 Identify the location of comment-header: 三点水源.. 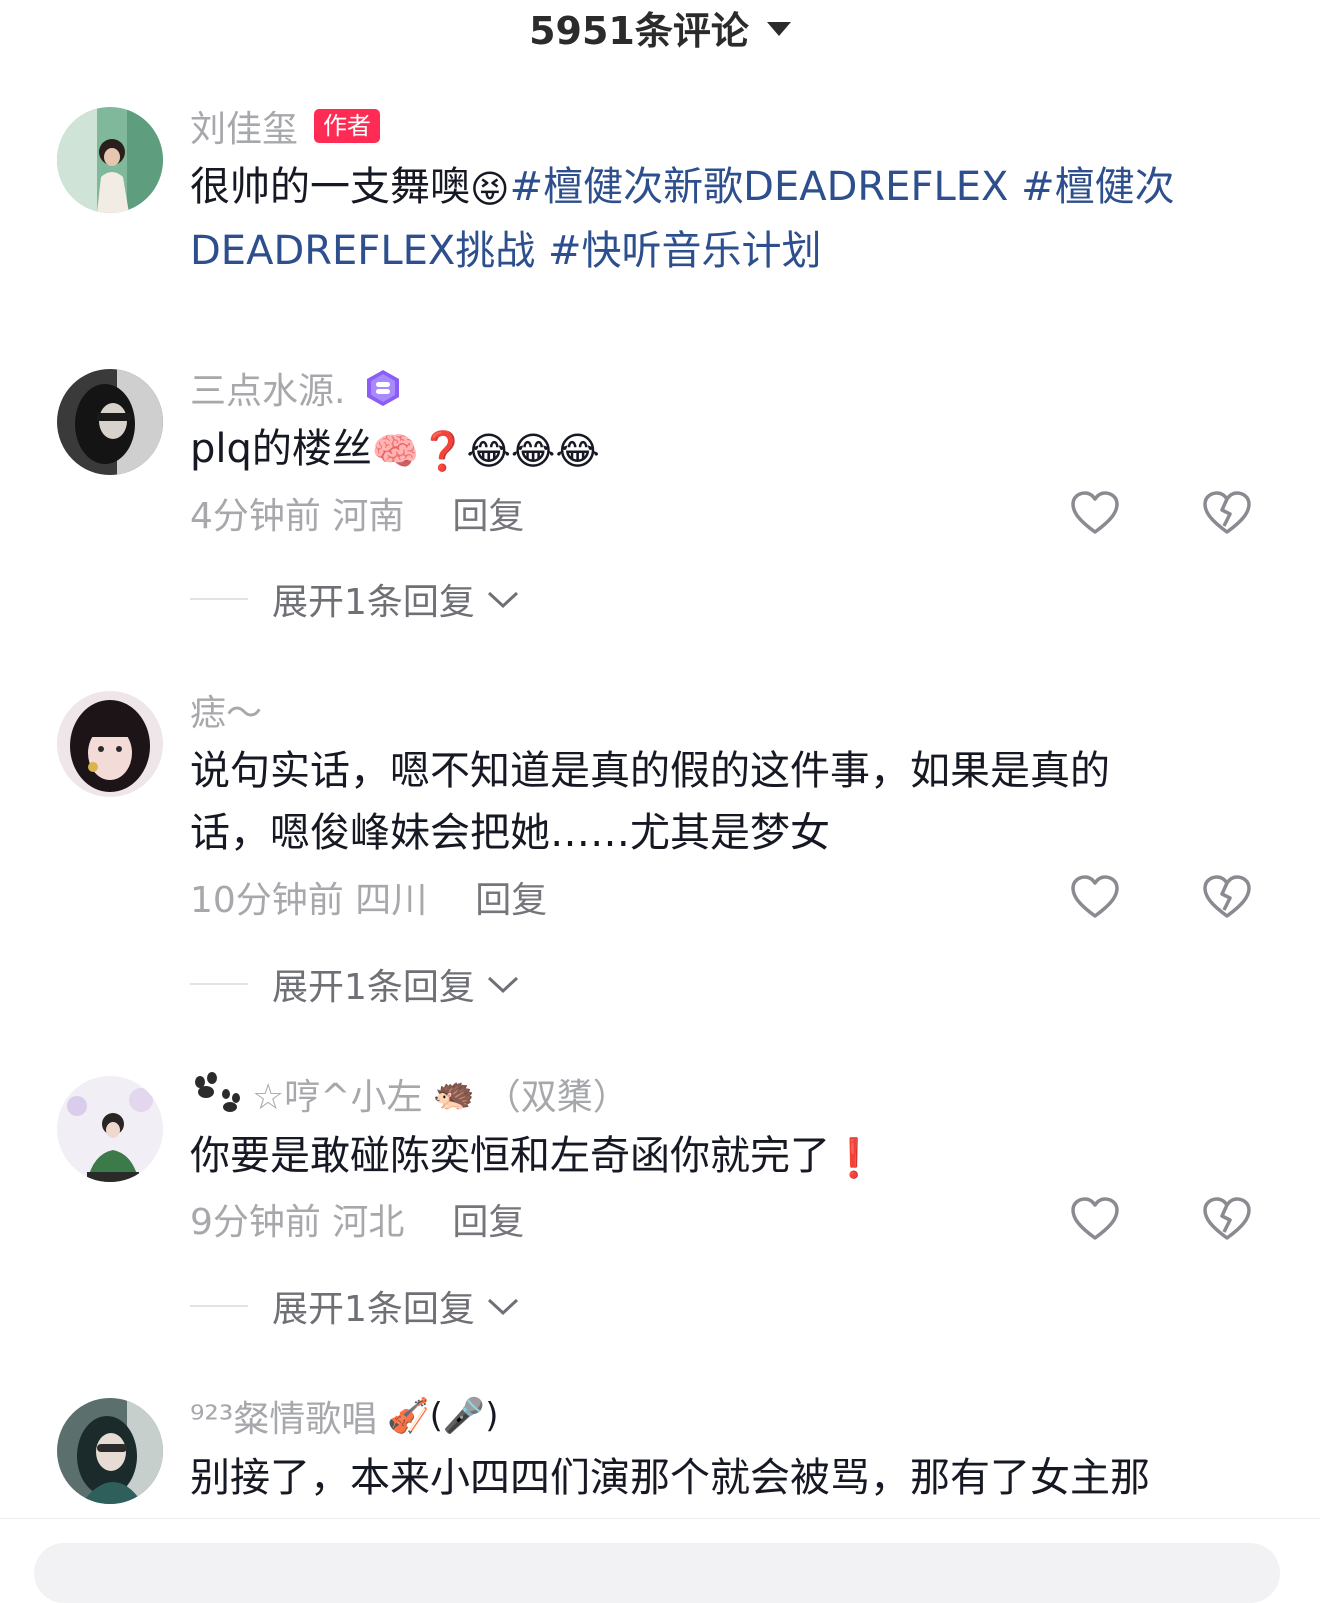
(296, 389).